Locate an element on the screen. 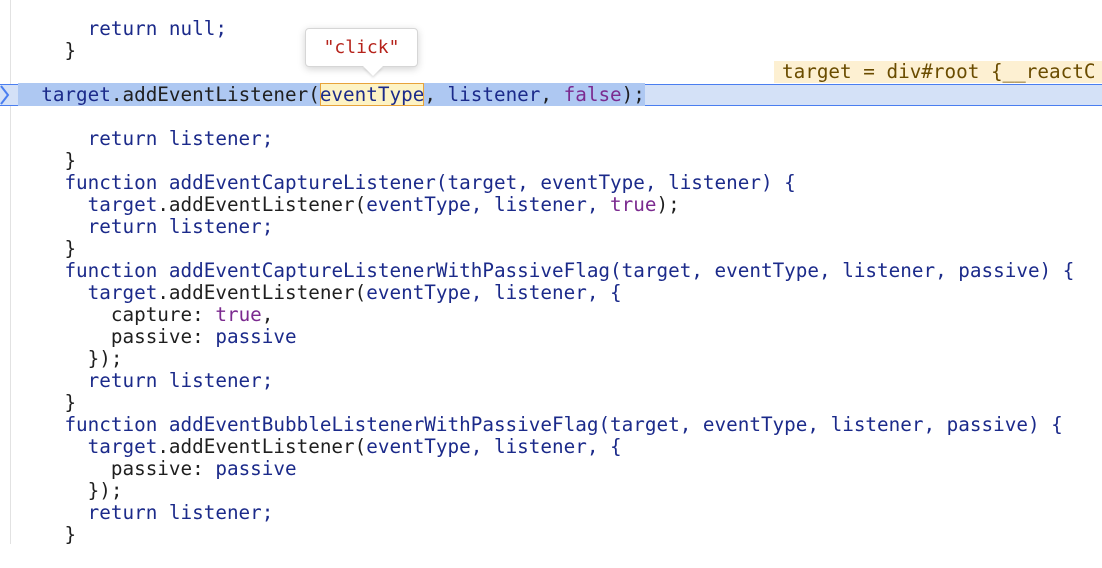  literal-false: false is located at coordinates (592, 94).